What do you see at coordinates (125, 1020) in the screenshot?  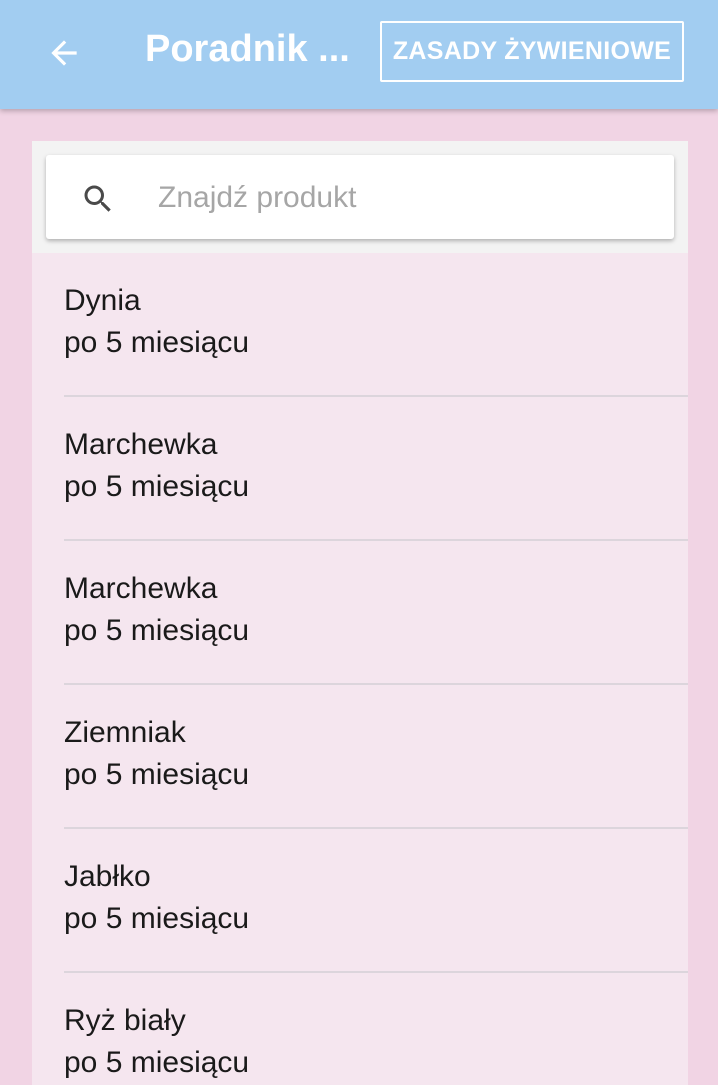 I see `product-name: Ryż biały` at bounding box center [125, 1020].